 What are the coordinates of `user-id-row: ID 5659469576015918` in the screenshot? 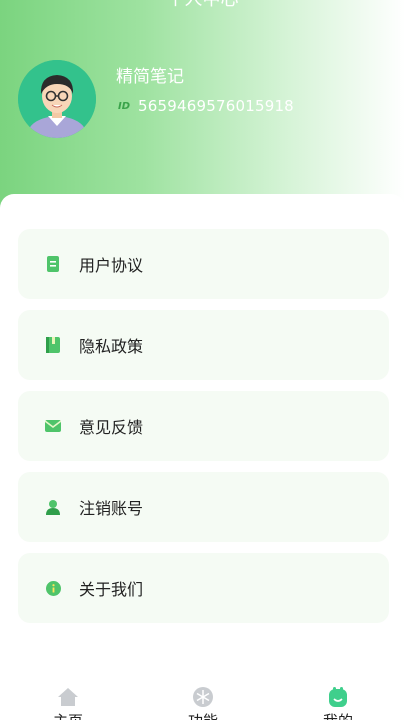 It's located at (206, 106).